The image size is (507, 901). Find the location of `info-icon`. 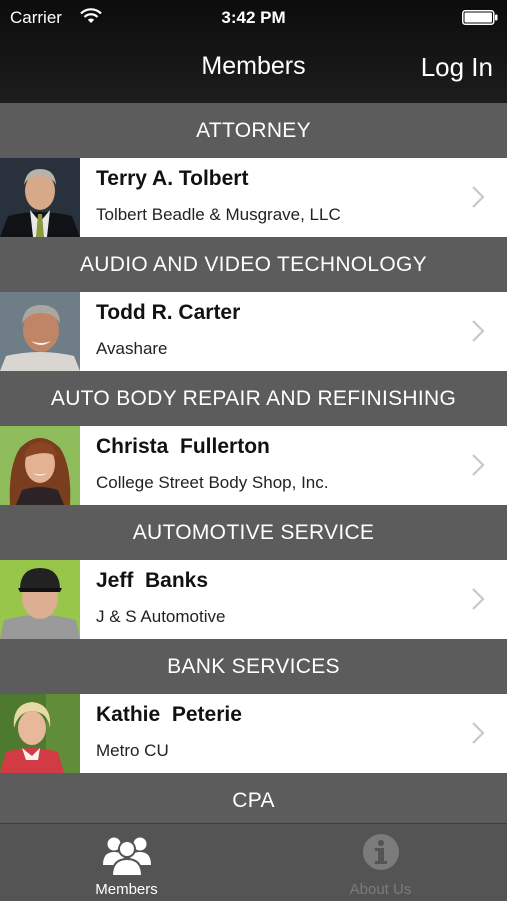

info-icon is located at coordinates (380, 852).